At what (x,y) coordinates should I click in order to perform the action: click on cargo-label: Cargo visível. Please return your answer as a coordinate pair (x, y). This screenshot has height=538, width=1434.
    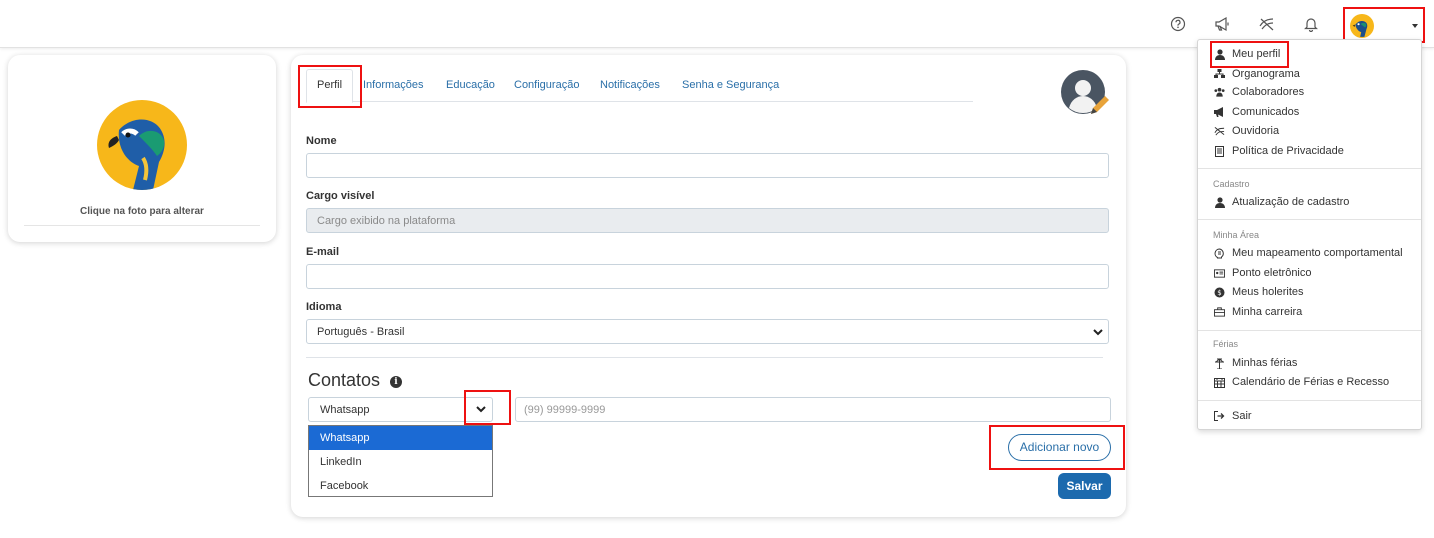
    Looking at the image, I should click on (340, 196).